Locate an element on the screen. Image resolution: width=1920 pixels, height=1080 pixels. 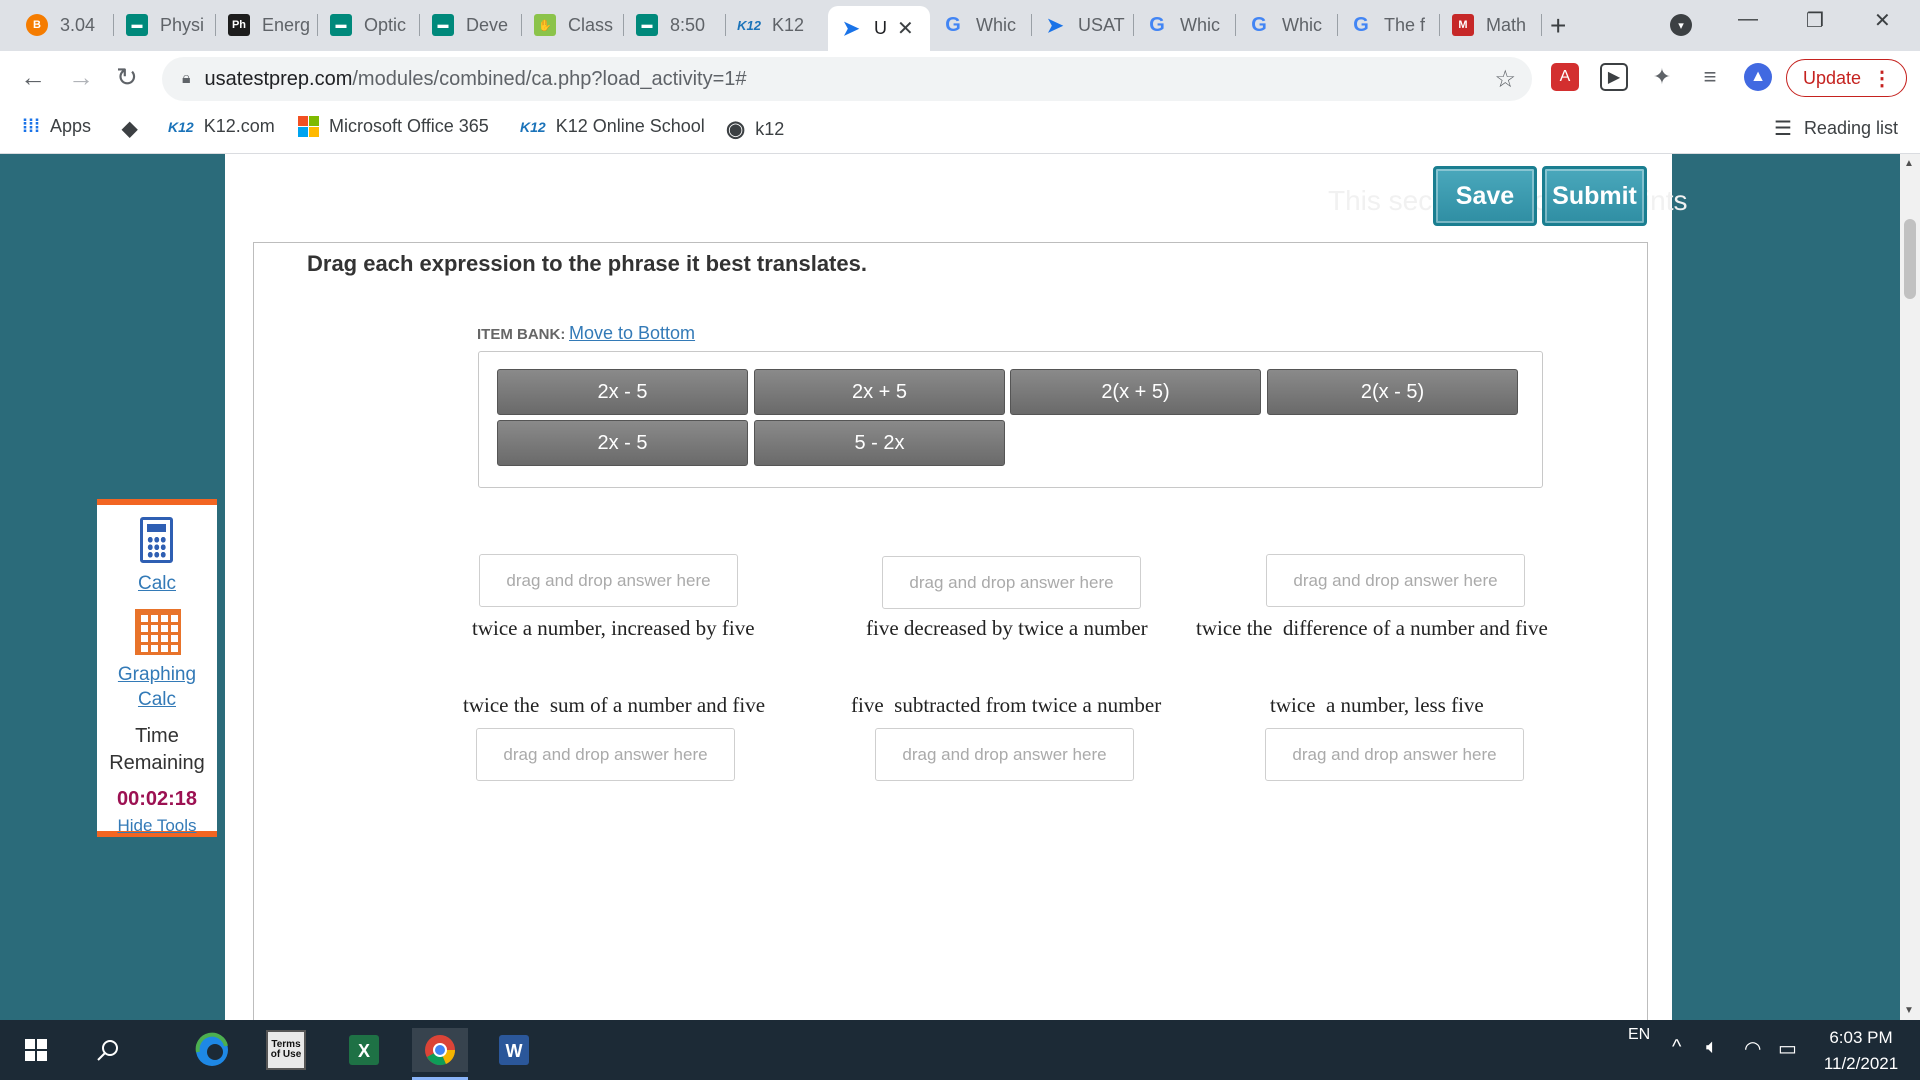
answer-chip: 2(x + 5) is located at coordinates (1135, 392).